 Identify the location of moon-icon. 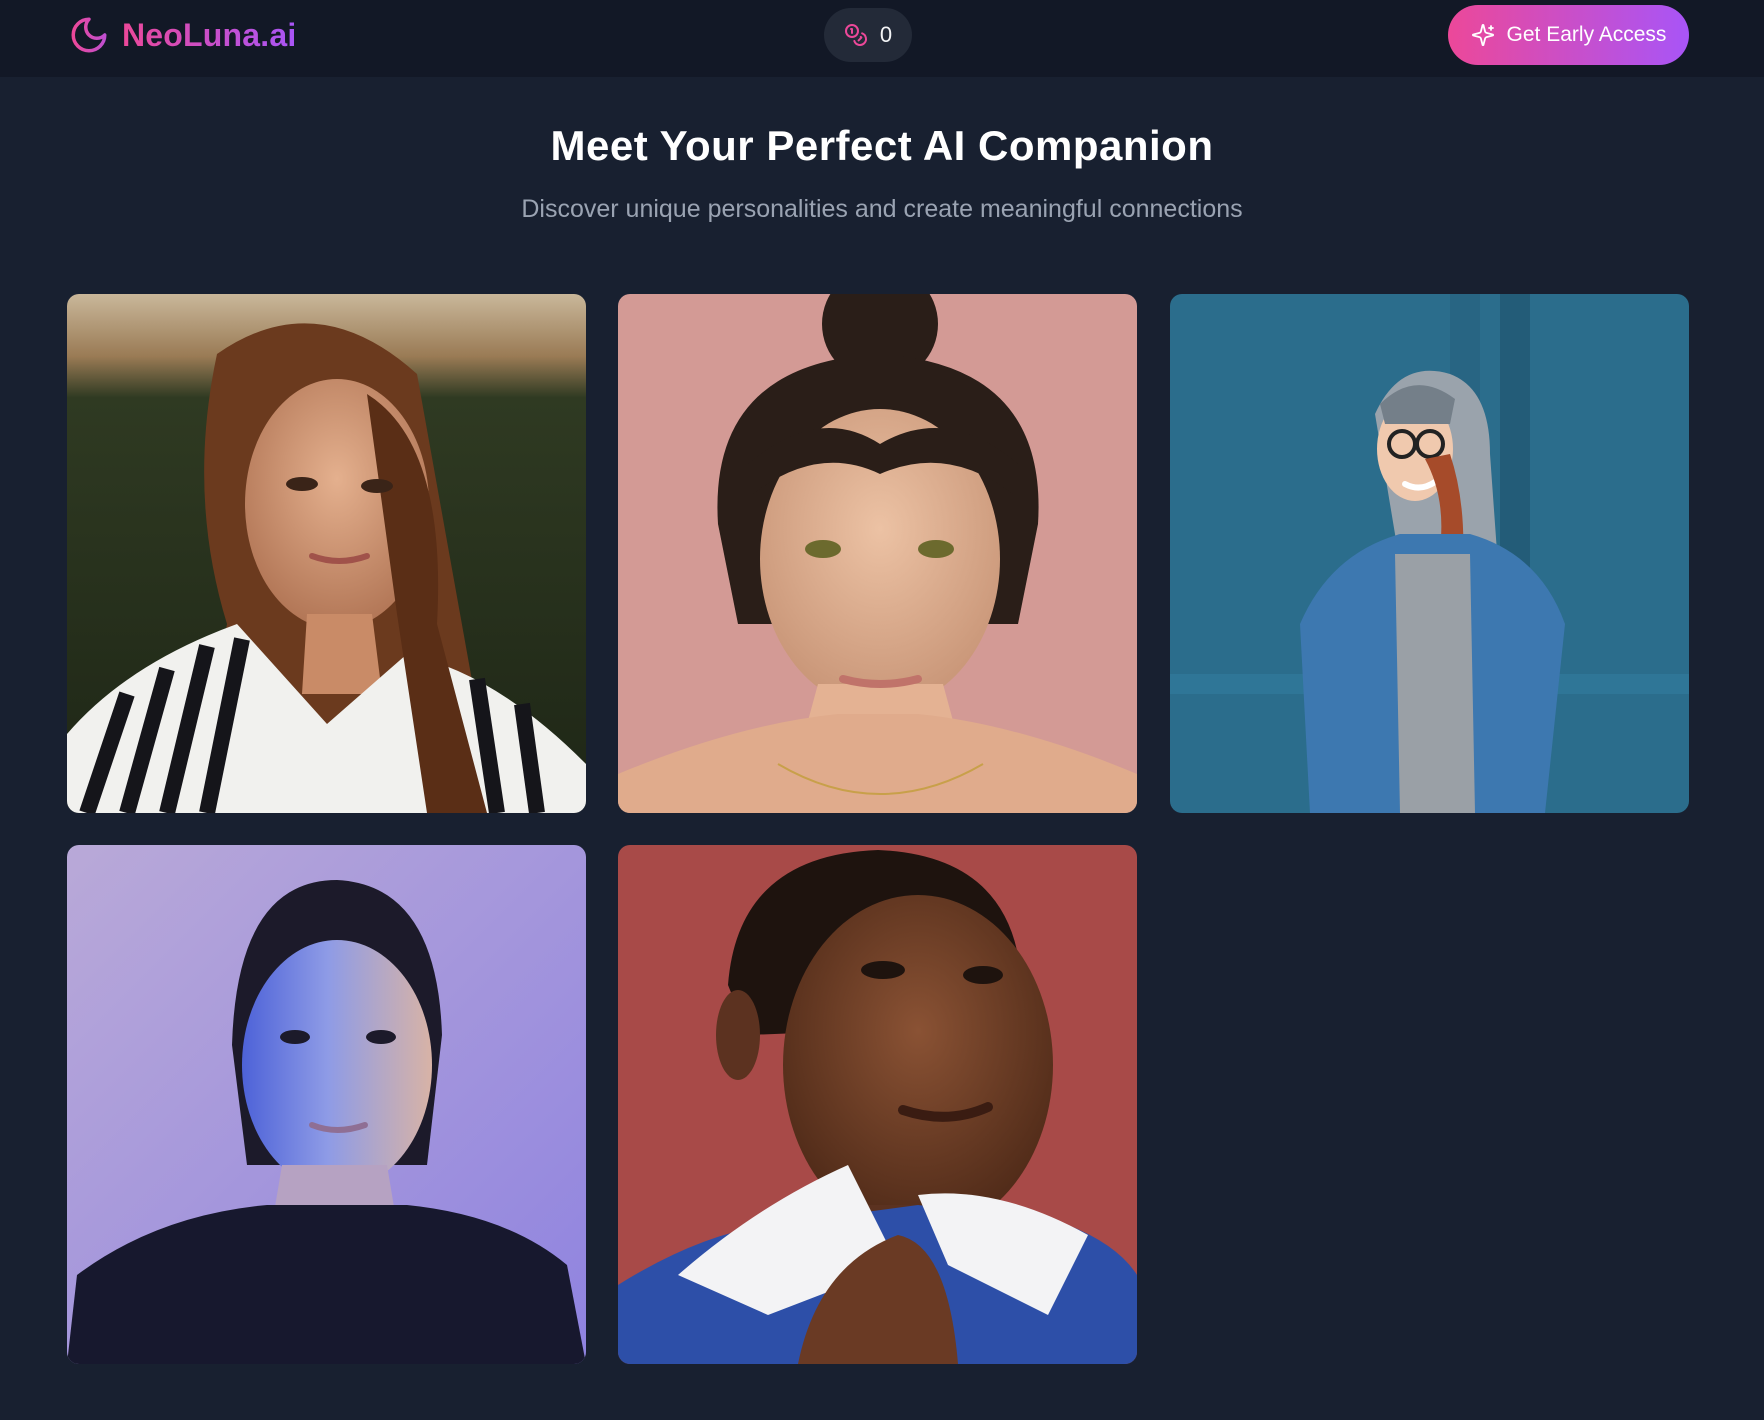
(89, 35).